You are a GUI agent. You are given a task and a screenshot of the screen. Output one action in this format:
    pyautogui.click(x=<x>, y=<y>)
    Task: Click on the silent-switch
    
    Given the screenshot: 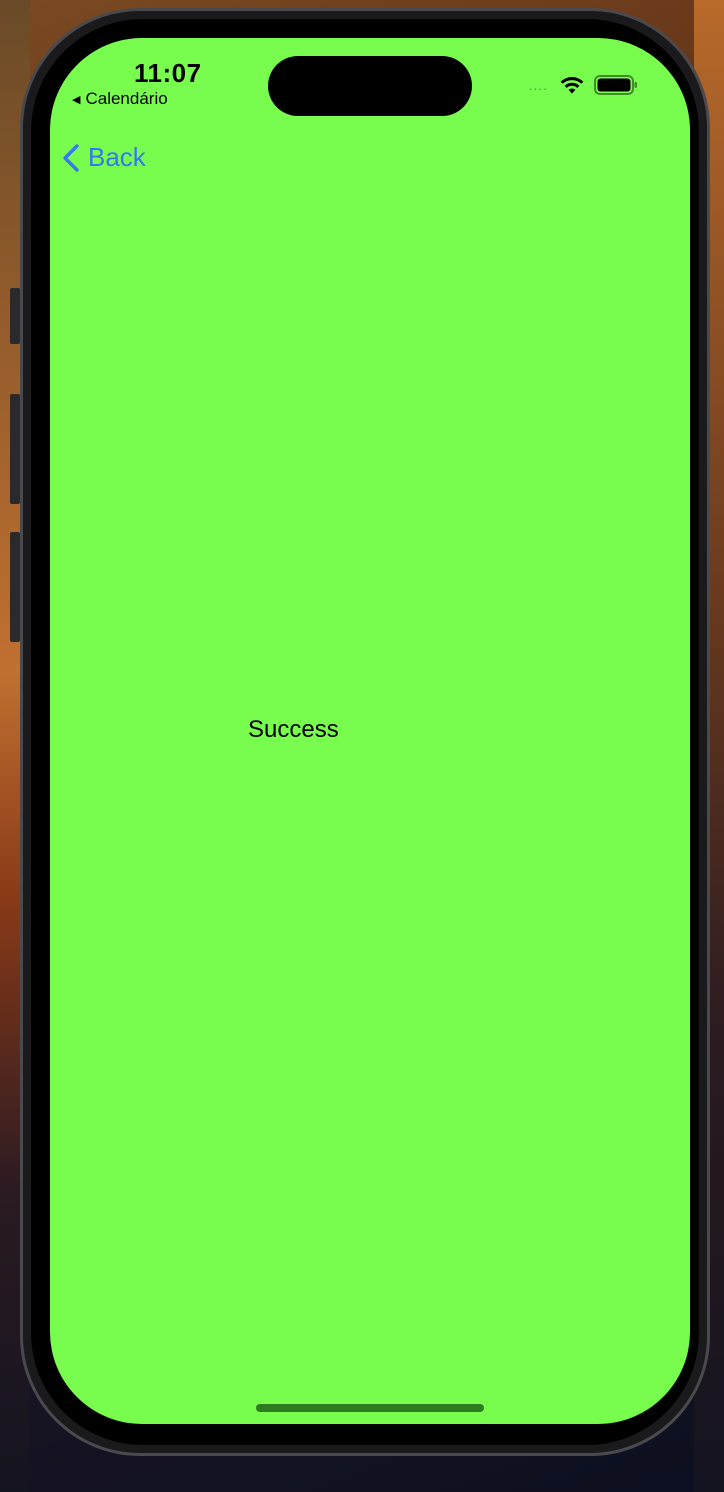 What is the action you would take?
    pyautogui.click(x=15, y=316)
    